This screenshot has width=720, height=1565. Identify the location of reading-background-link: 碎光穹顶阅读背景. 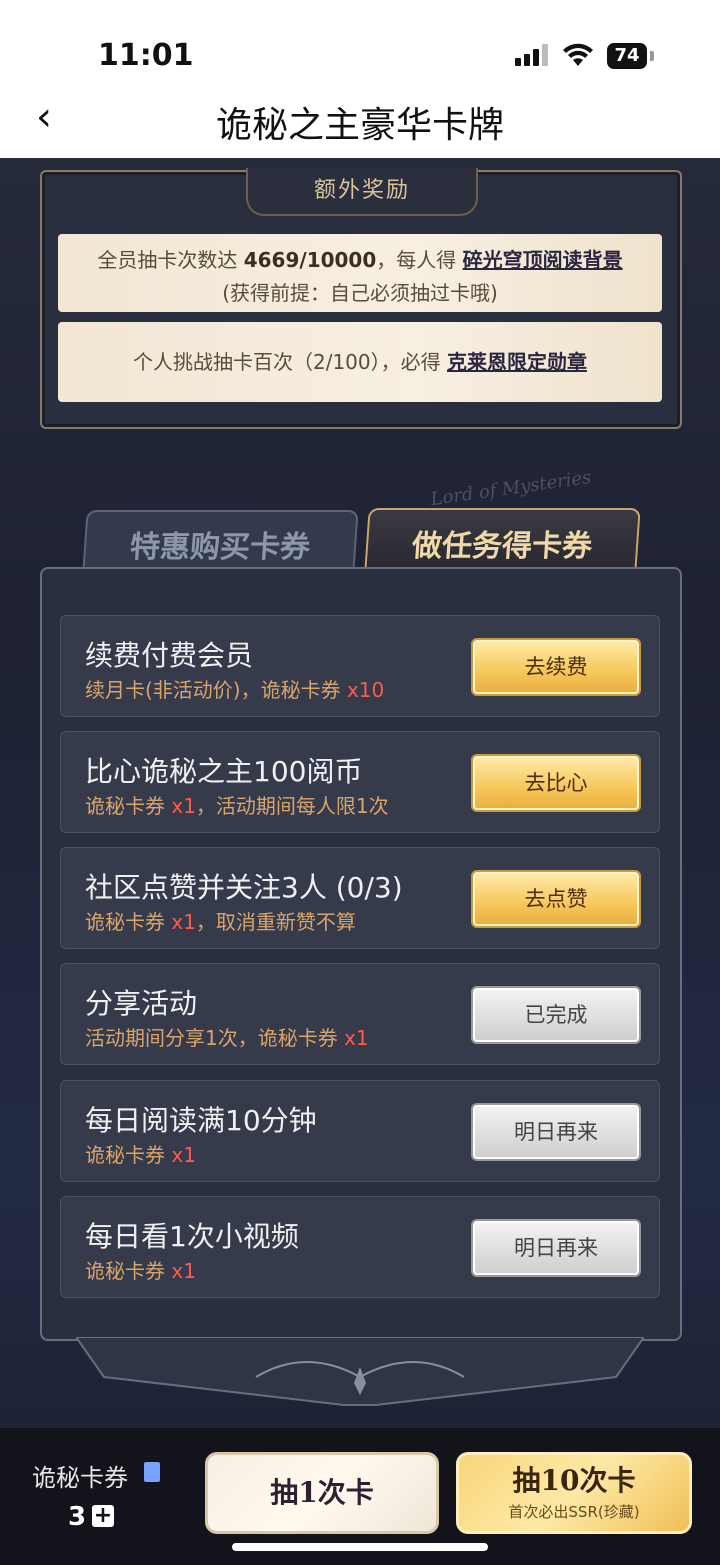
(543, 260).